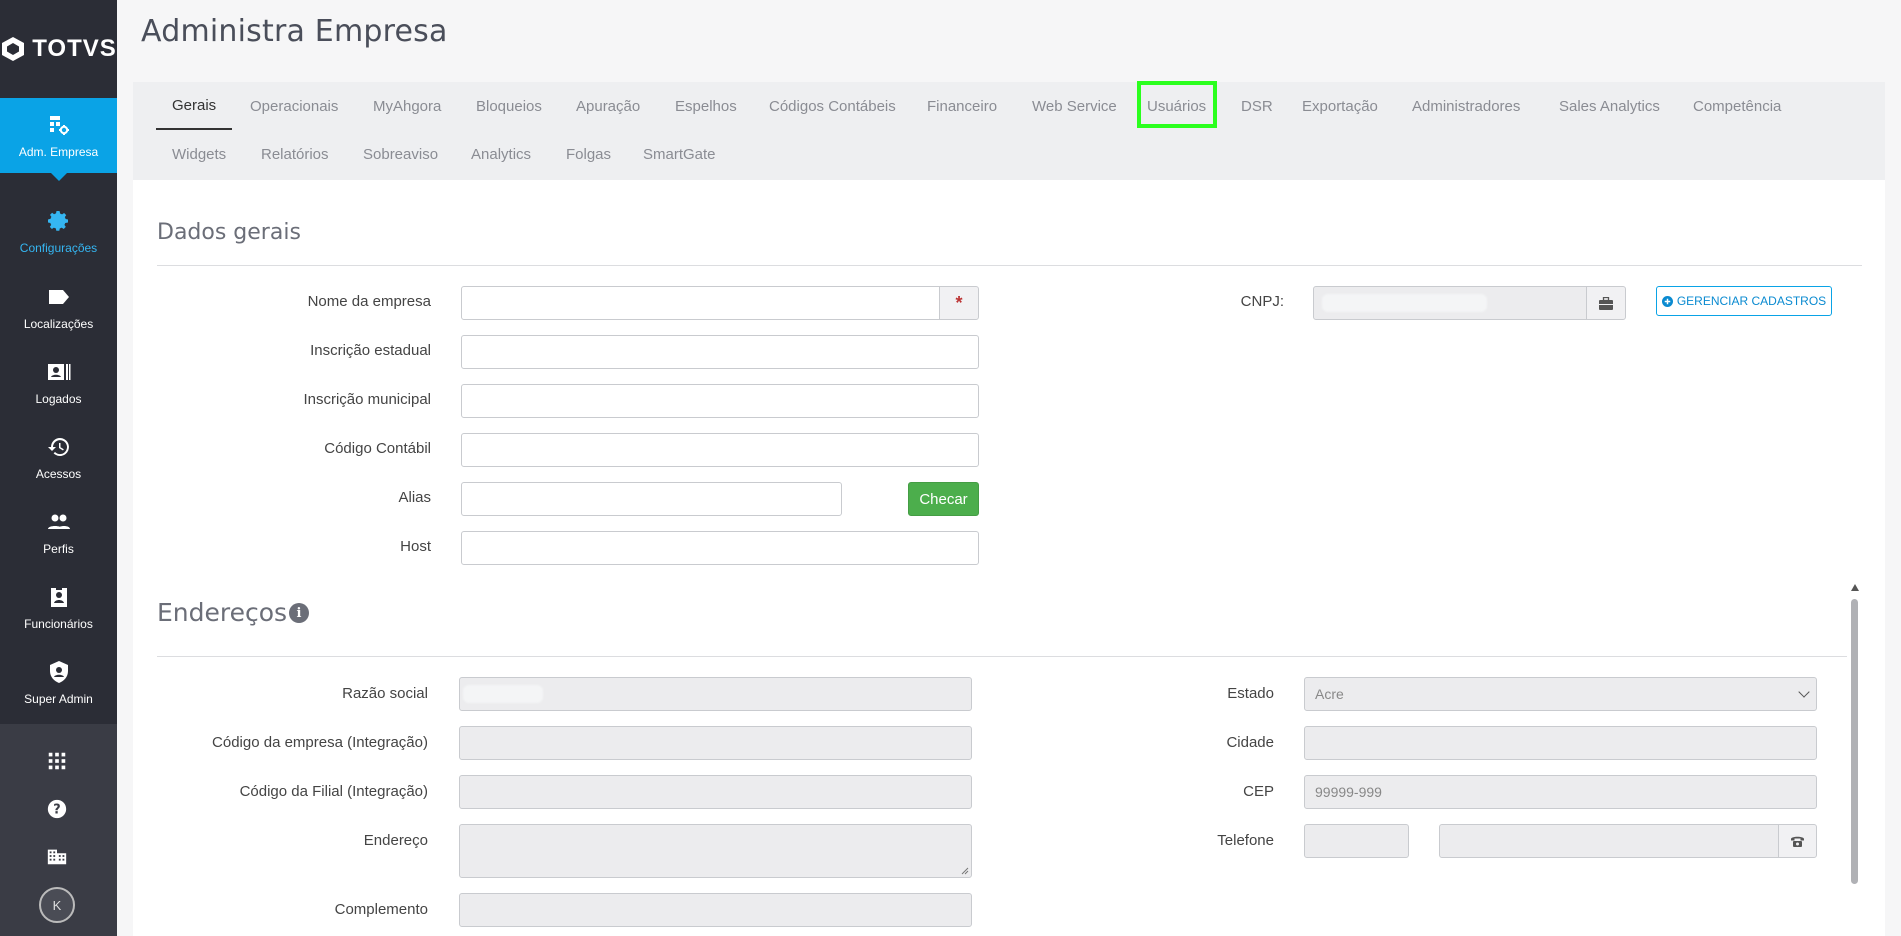  Describe the element at coordinates (57, 220) in the screenshot. I see `gear-icon` at that location.